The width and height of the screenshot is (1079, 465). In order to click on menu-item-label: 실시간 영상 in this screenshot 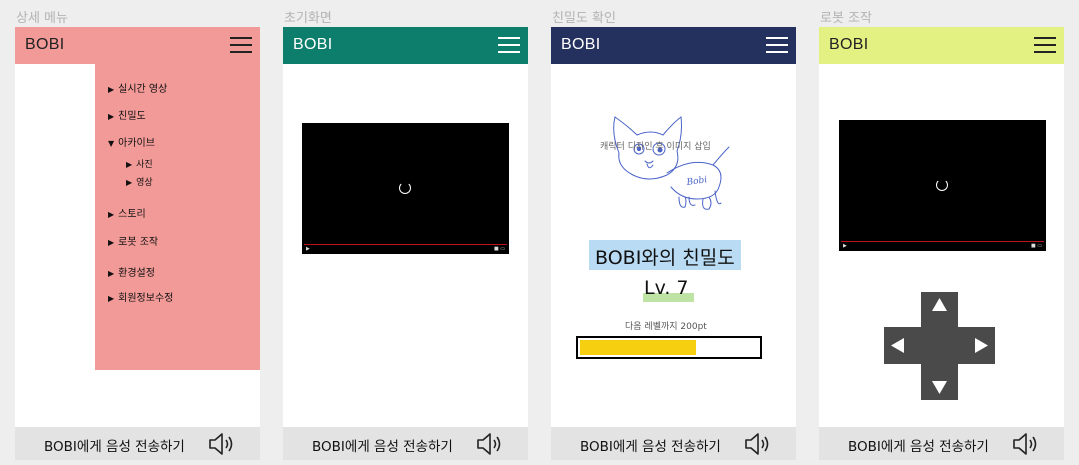, I will do `click(143, 89)`.